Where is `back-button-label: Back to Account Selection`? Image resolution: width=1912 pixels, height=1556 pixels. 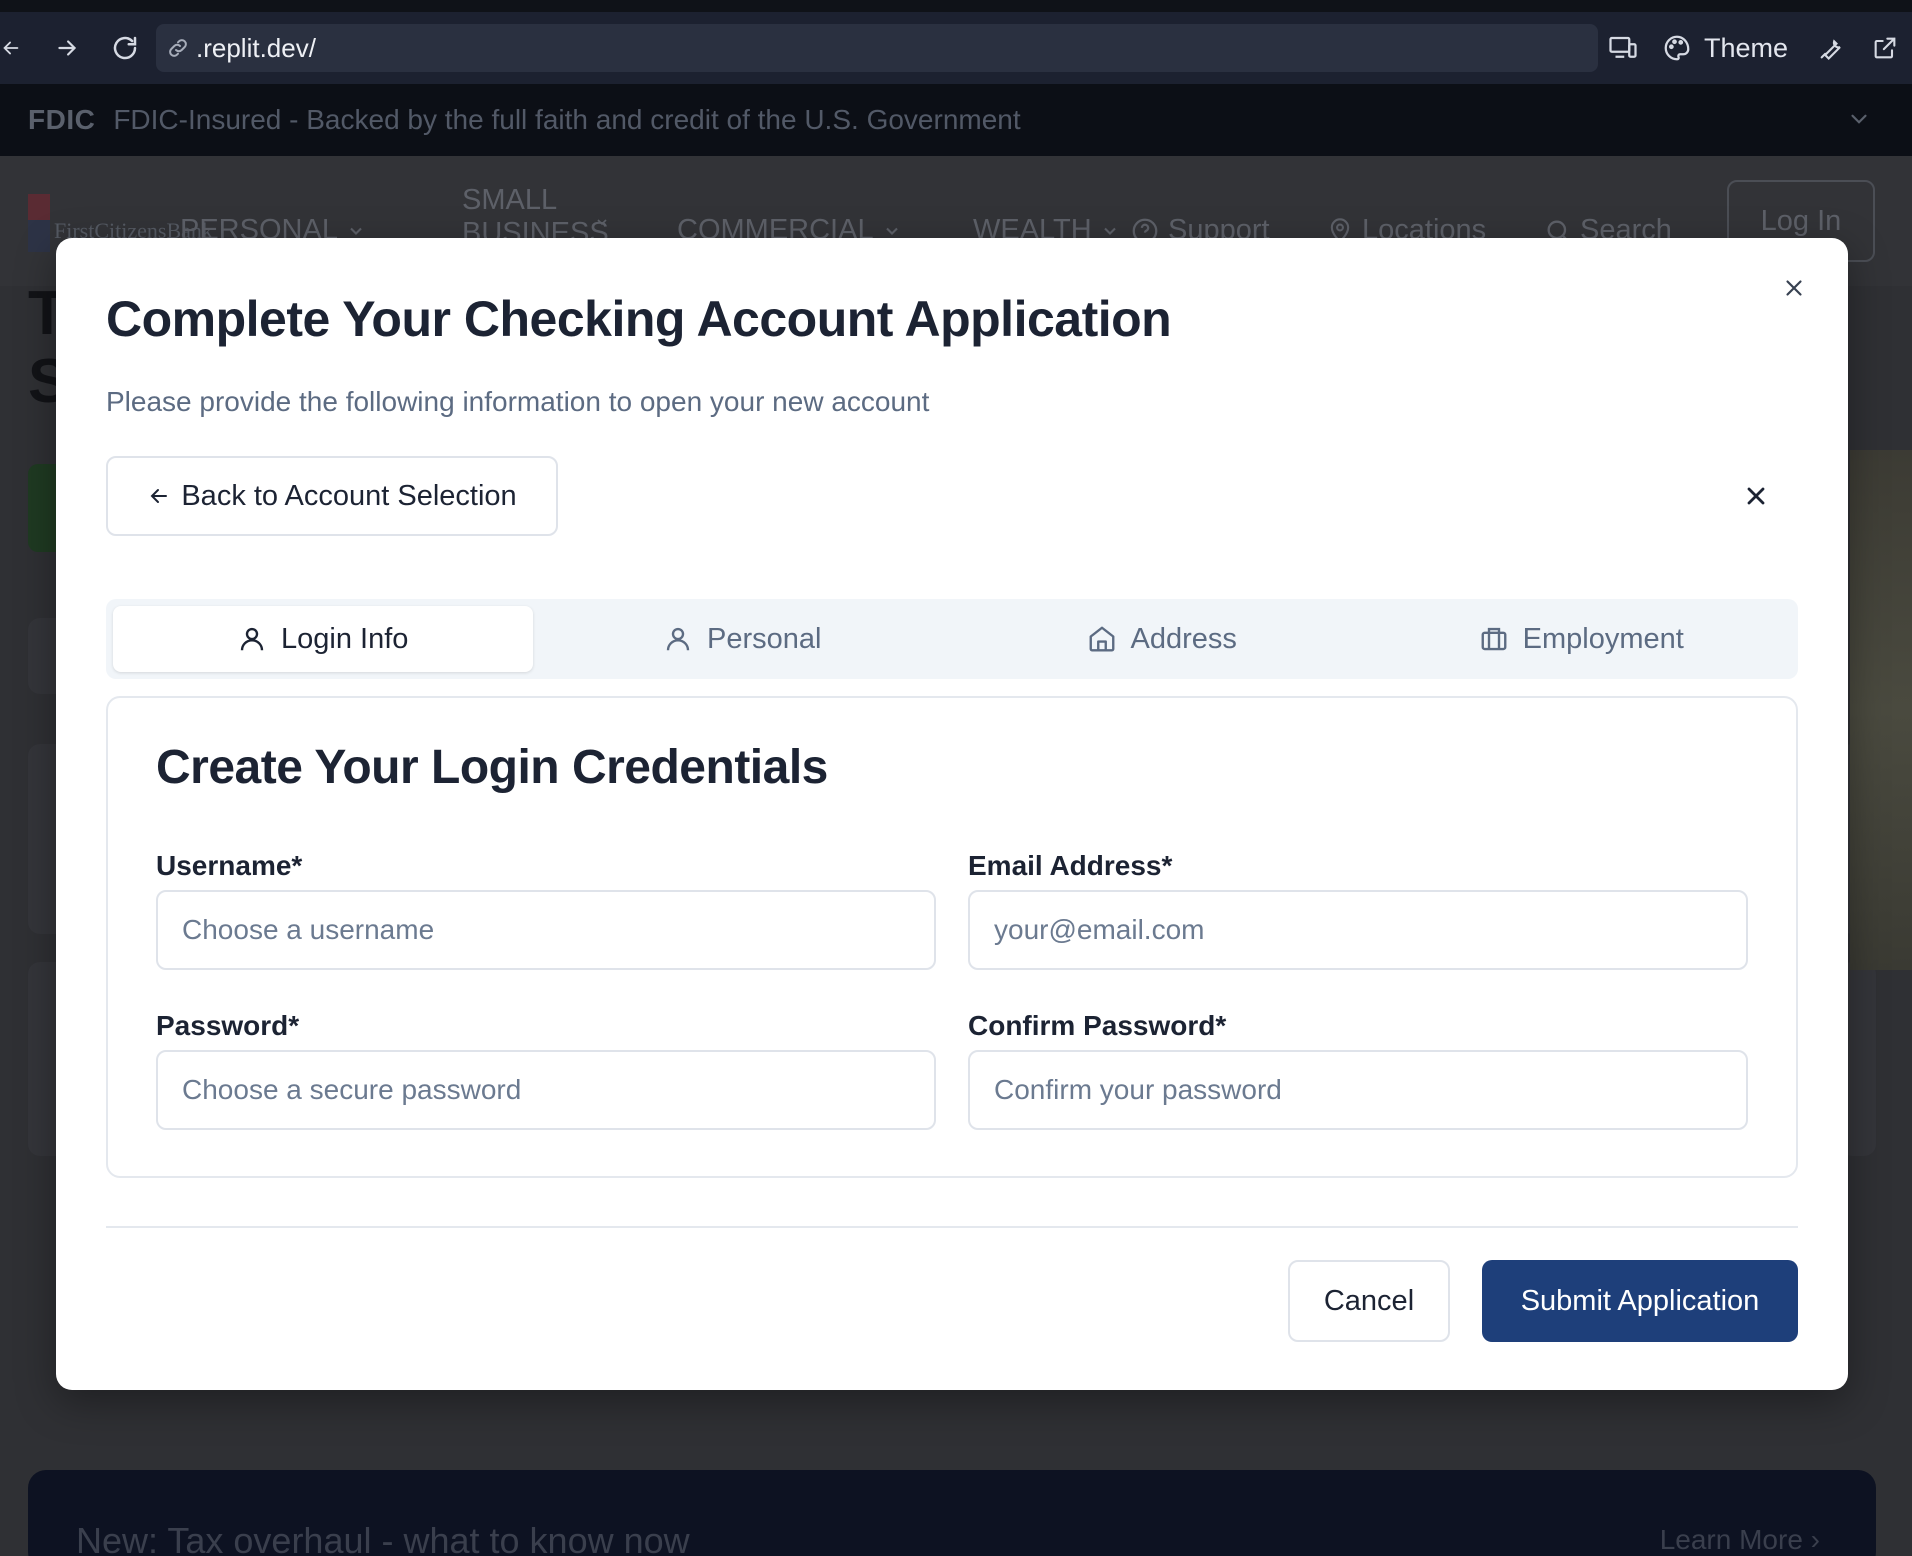
back-button-label: Back to Account Selection is located at coordinates (349, 495).